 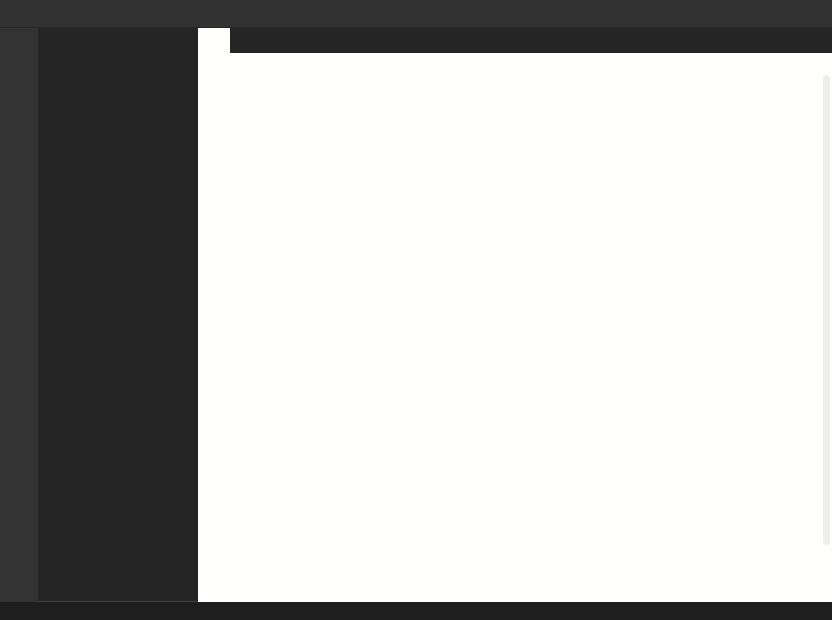 I want to click on editor-actions, so click(x=820, y=40).